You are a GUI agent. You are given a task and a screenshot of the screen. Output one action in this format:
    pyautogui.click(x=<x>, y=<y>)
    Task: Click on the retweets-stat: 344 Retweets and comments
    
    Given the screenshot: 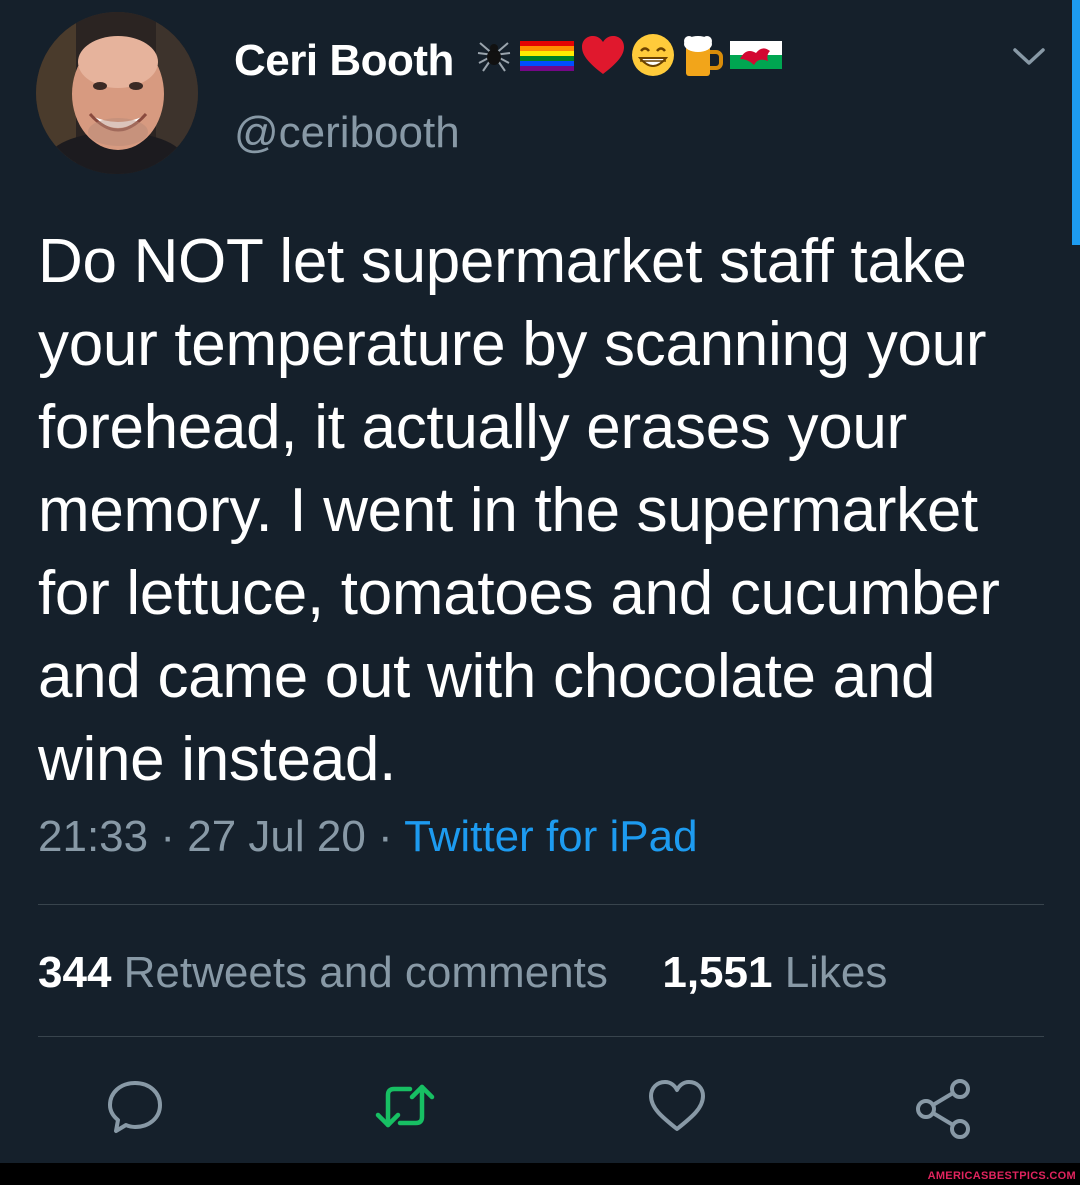 What is the action you would take?
    pyautogui.click(x=329, y=972)
    